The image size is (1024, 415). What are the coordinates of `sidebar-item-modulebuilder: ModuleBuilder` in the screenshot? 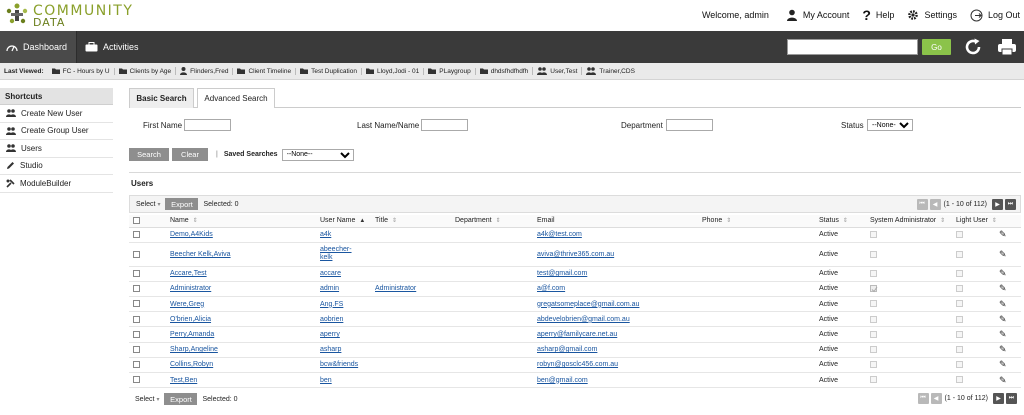 It's located at (56, 184).